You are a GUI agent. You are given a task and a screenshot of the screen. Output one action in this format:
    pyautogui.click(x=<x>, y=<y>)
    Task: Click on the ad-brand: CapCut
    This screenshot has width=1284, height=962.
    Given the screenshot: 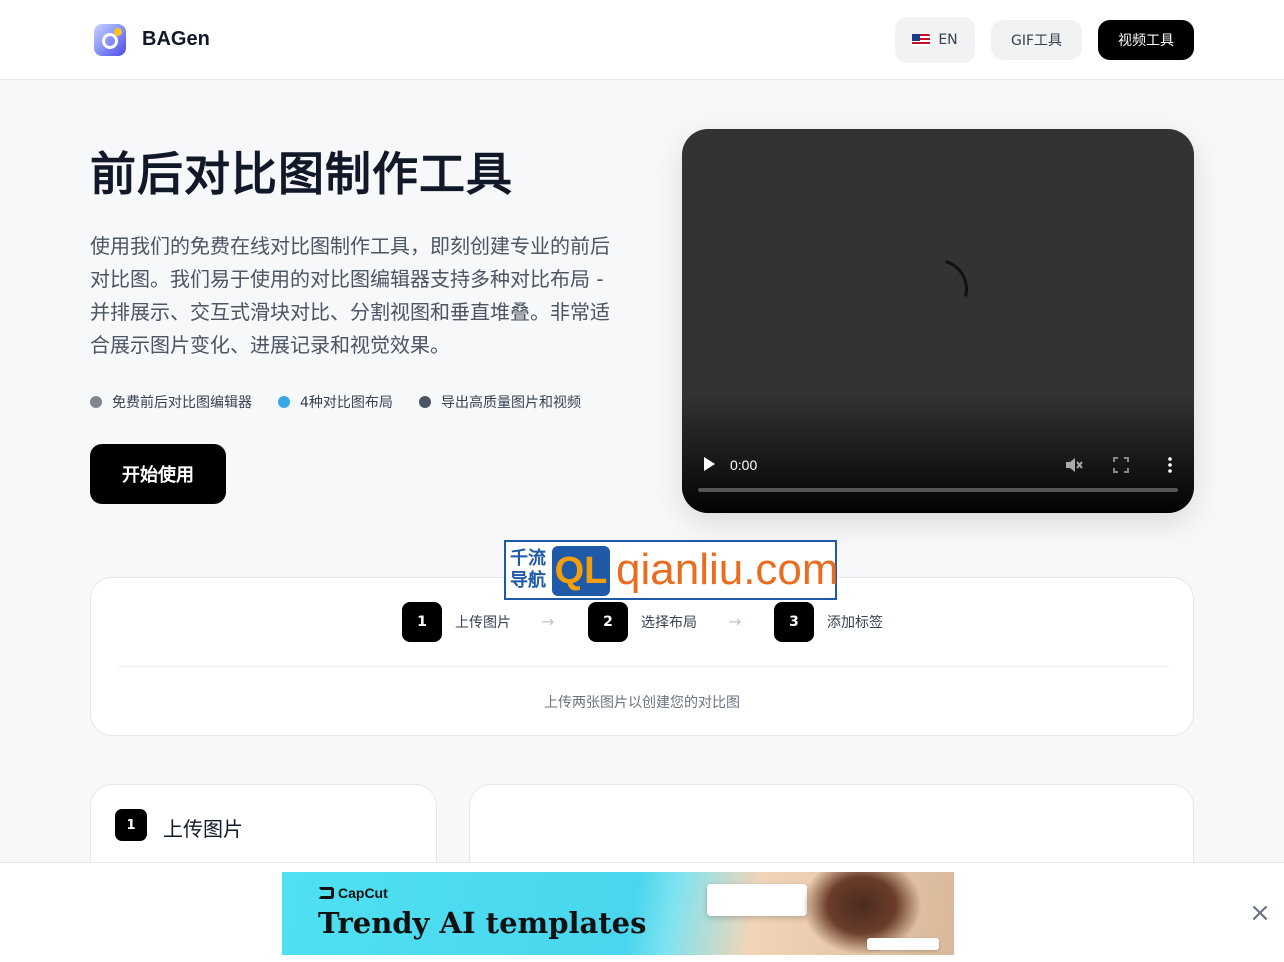 What is the action you would take?
    pyautogui.click(x=353, y=893)
    